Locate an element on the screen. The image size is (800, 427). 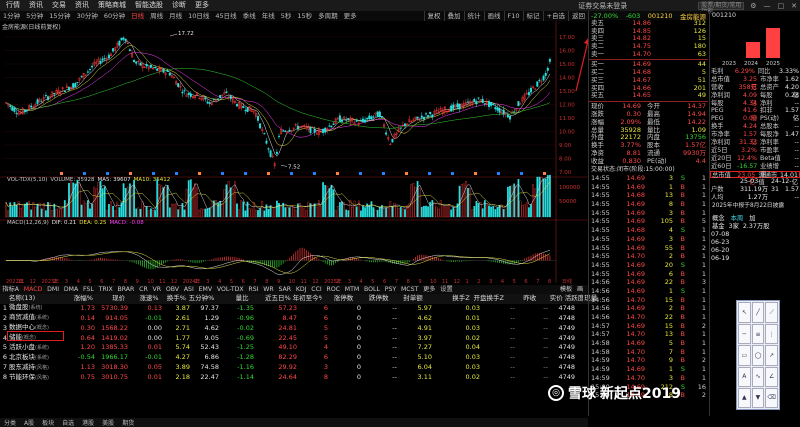
fin-tab-0: 概念 is located at coordinates (718, 217).